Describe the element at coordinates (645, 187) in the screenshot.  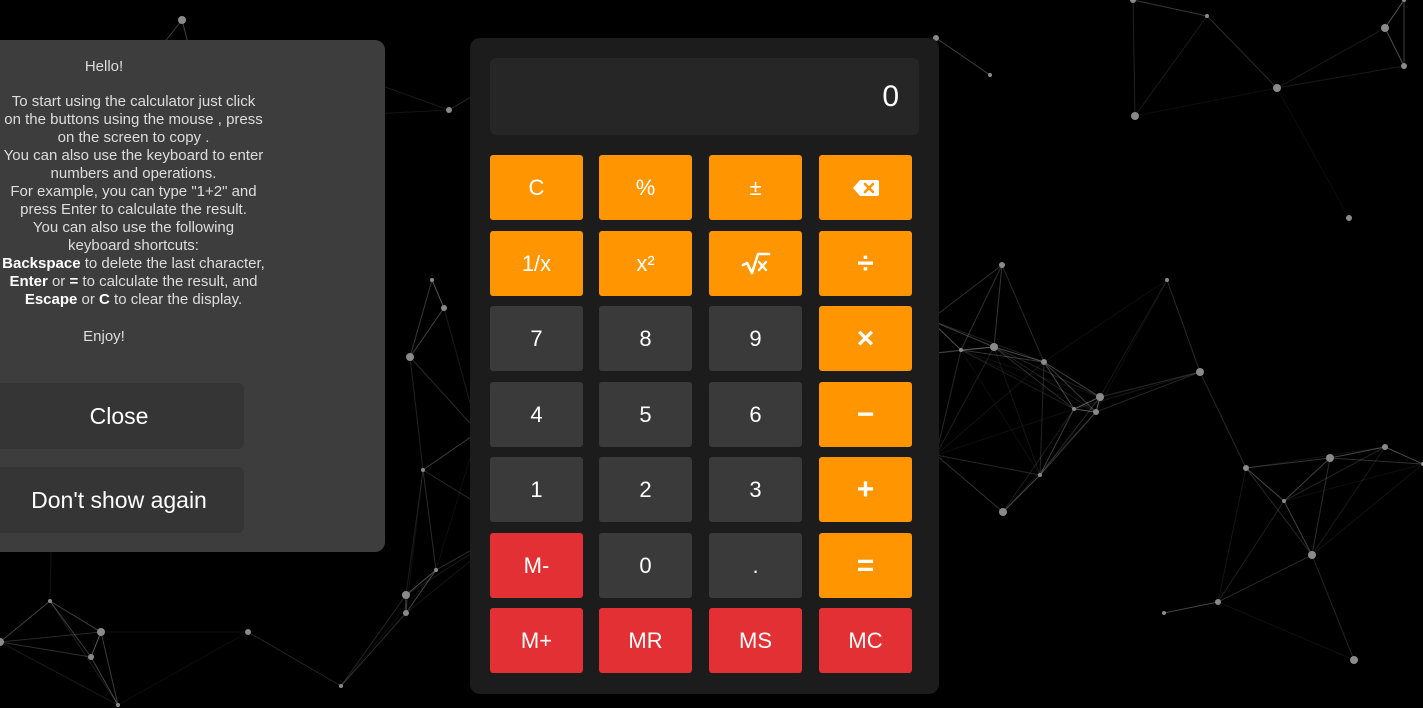
I see `percent-button: %` at that location.